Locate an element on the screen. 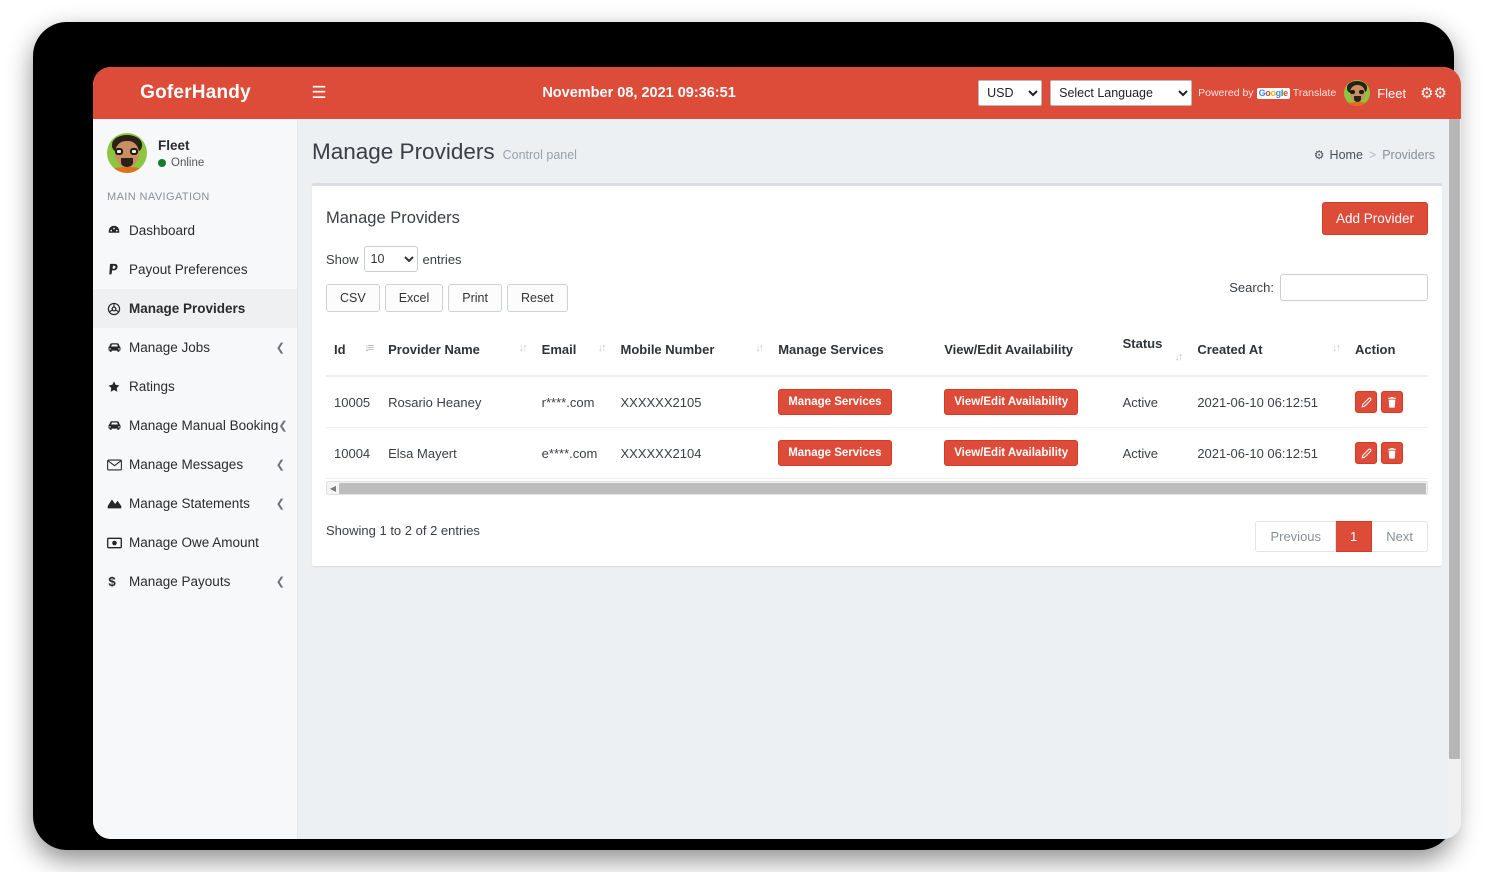 The height and width of the screenshot is (872, 1486). online-status-icon is located at coordinates (162, 162).